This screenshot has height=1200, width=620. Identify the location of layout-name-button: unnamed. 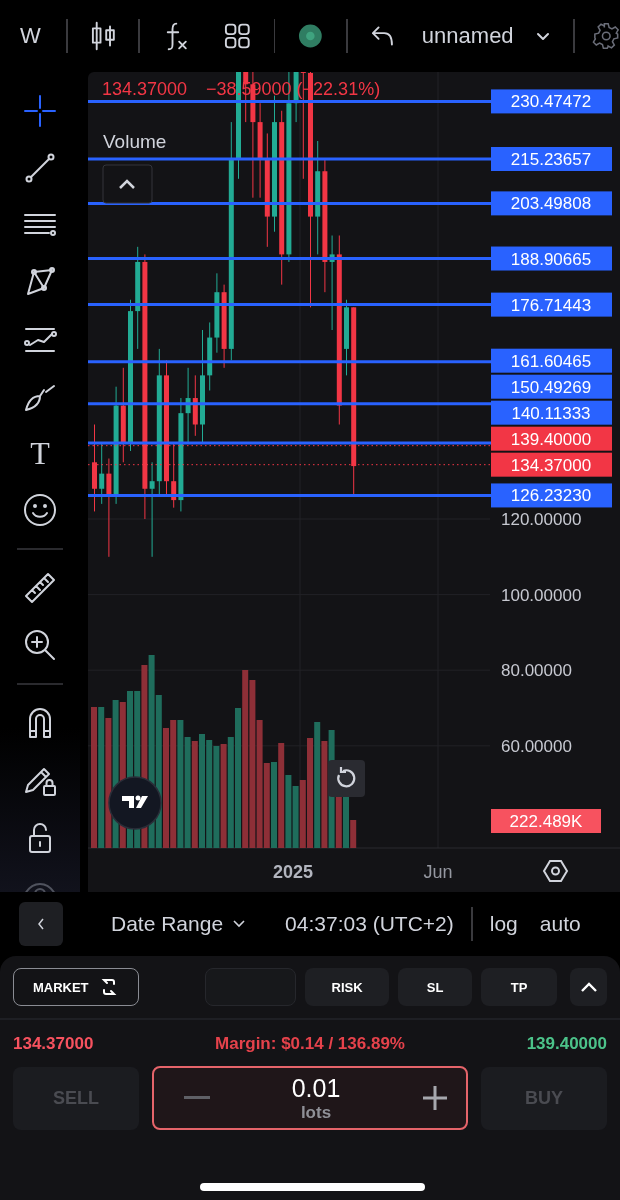
(485, 36).